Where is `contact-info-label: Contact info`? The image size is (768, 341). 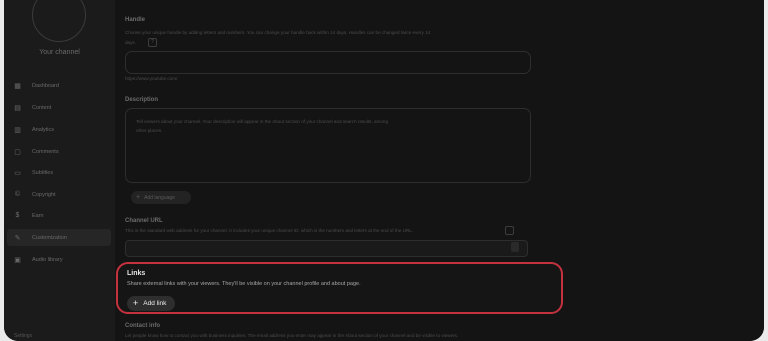 contact-info-label: Contact info is located at coordinates (142, 326).